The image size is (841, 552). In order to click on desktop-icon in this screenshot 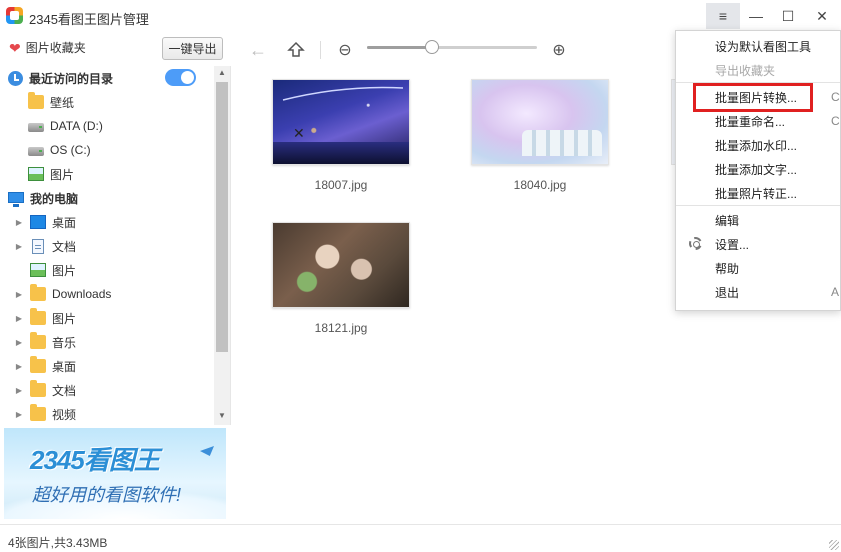, I will do `click(38, 222)`.